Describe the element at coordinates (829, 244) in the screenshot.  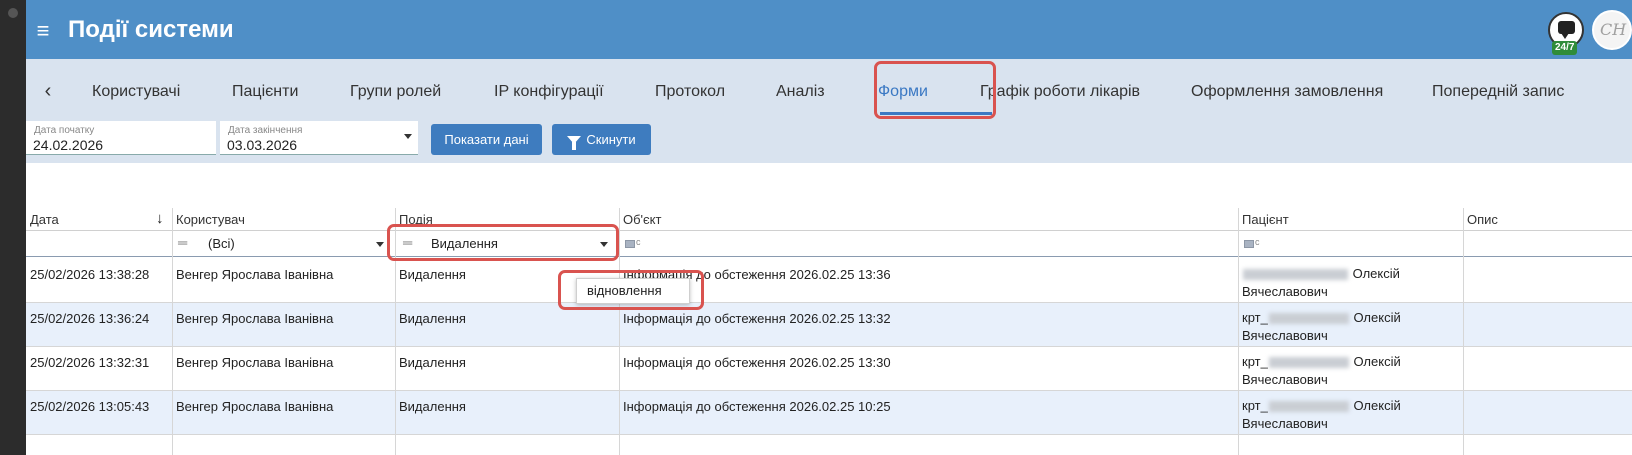
I see `grid-filter-row: ═ (Всі) ═ Видалення c c` at that location.